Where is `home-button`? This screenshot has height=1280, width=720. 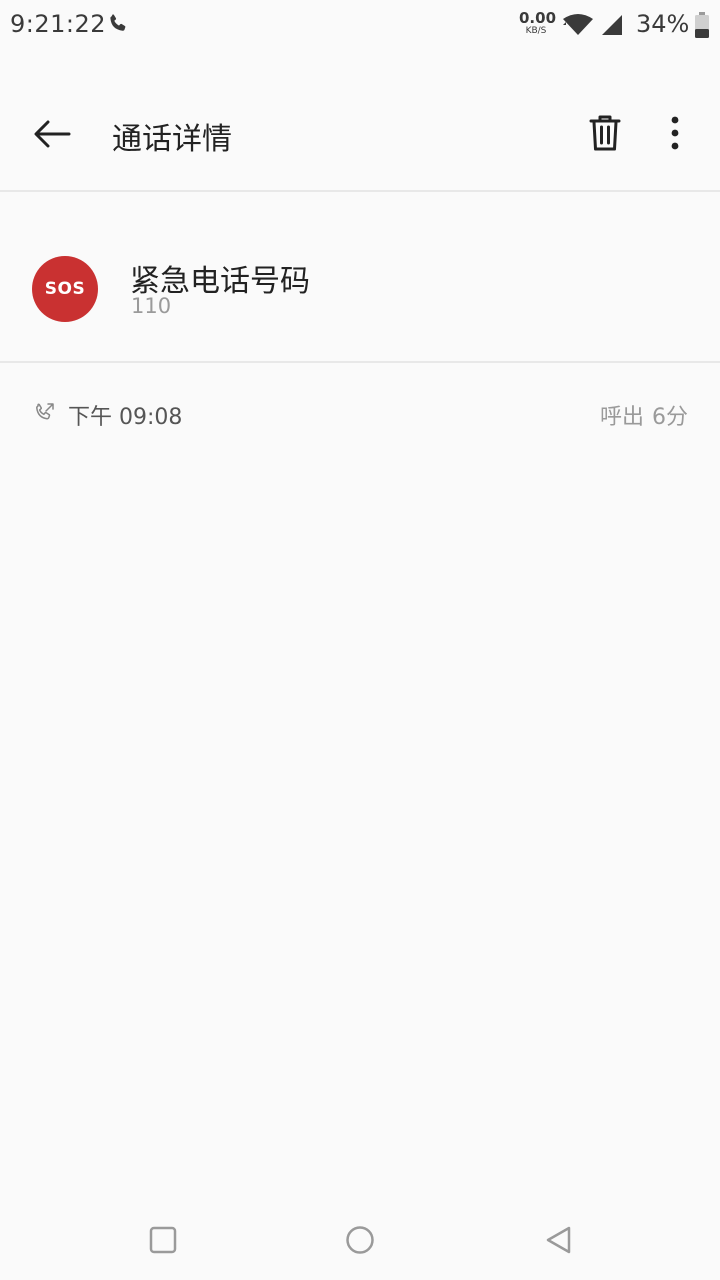 home-button is located at coordinates (360, 1240).